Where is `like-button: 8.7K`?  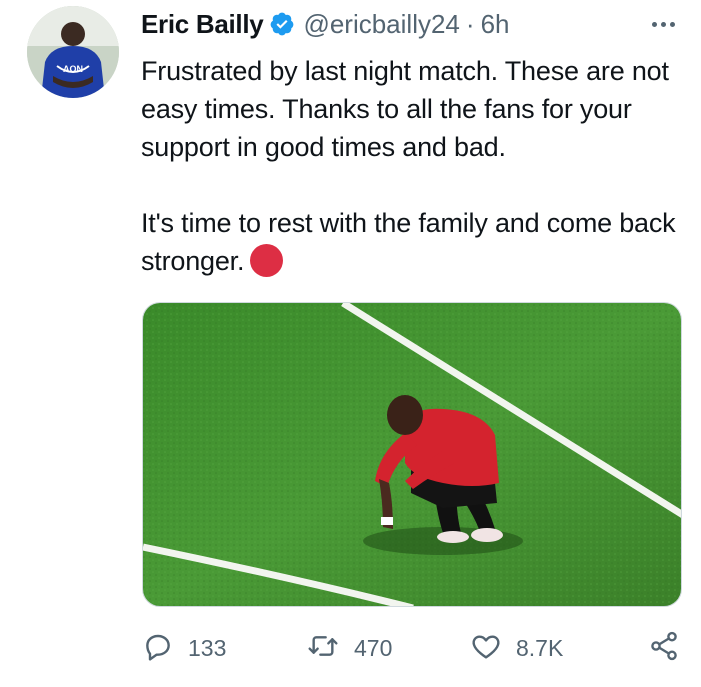
like-button: 8.7K is located at coordinates (516, 648).